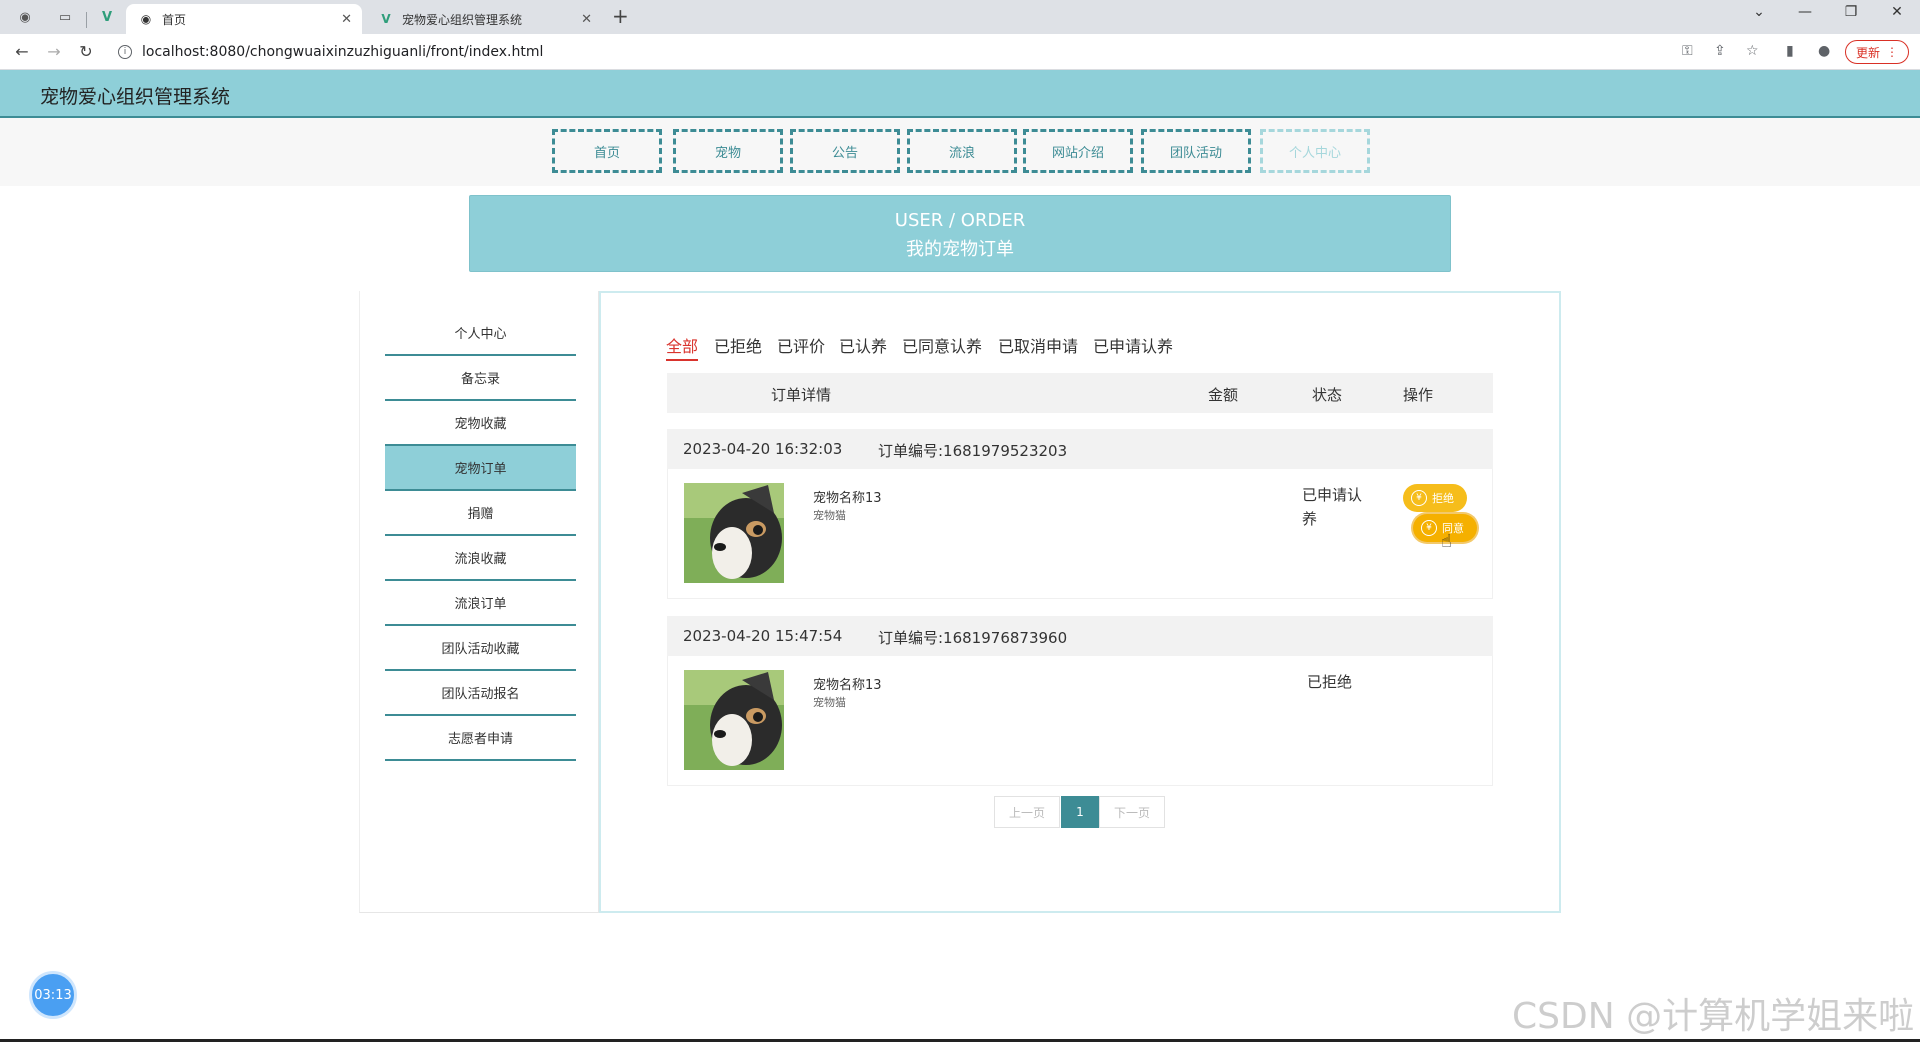 The width and height of the screenshot is (1920, 1042). Describe the element at coordinates (480, 423) in the screenshot. I see `sidebar-item-pet-favorites: 宠物收藏` at that location.